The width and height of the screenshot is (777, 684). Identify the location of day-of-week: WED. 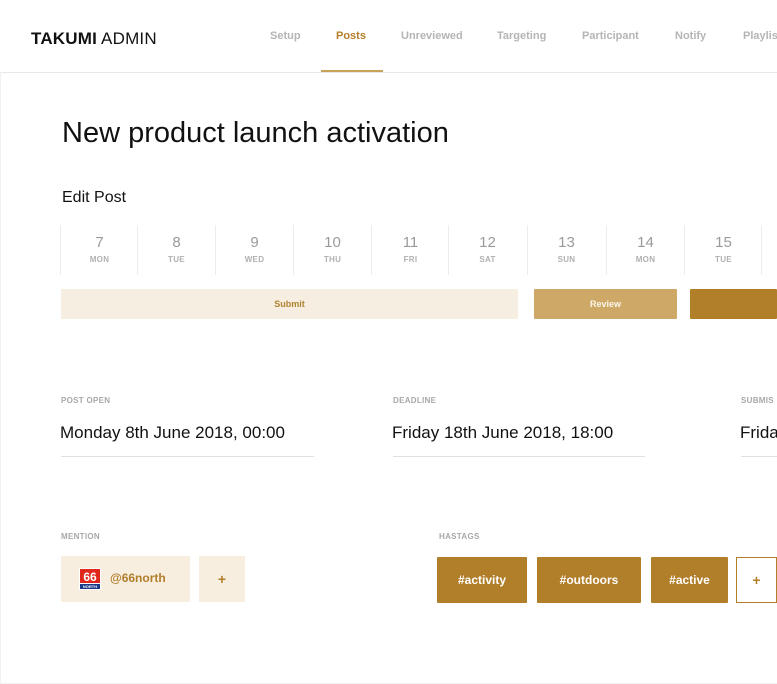
(254, 259).